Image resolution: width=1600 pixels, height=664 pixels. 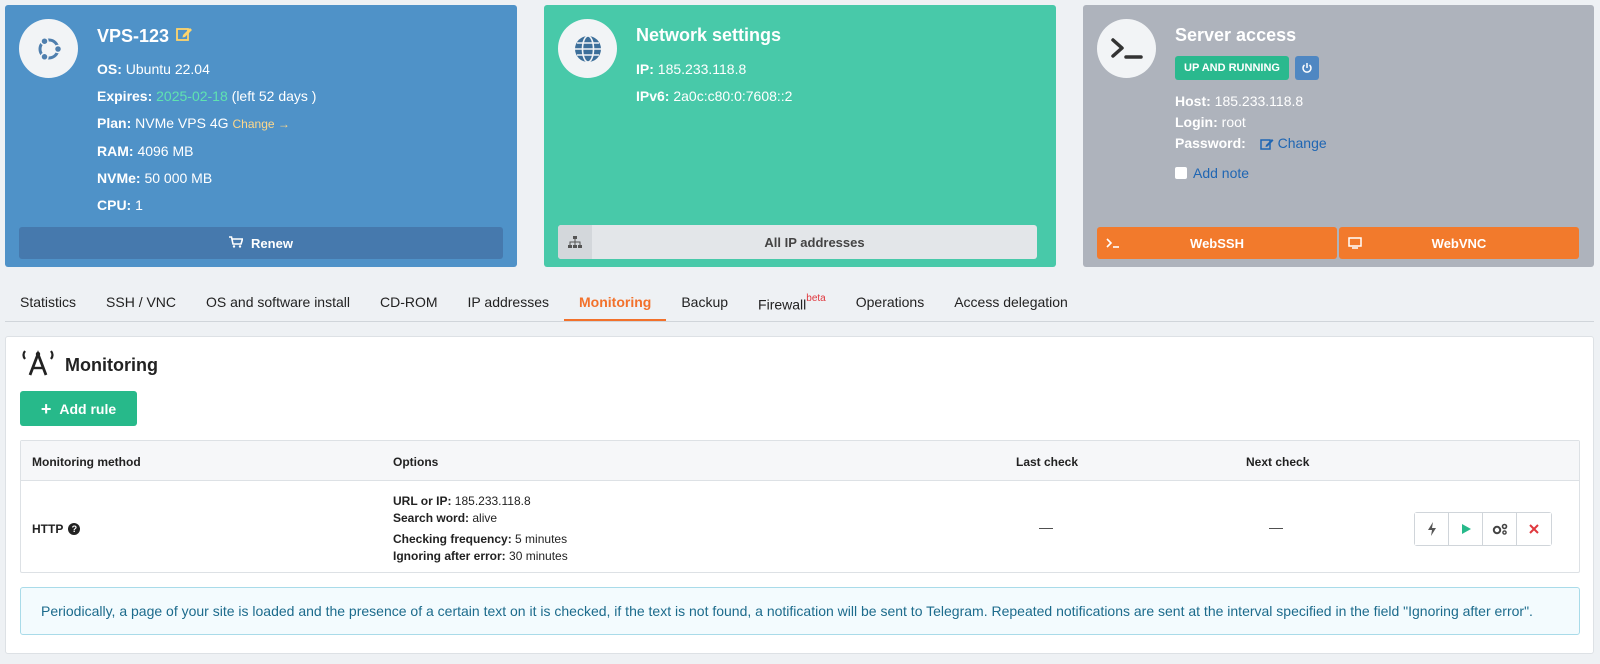 I want to click on tab-ip-addresses: IP addresses, so click(x=508, y=302).